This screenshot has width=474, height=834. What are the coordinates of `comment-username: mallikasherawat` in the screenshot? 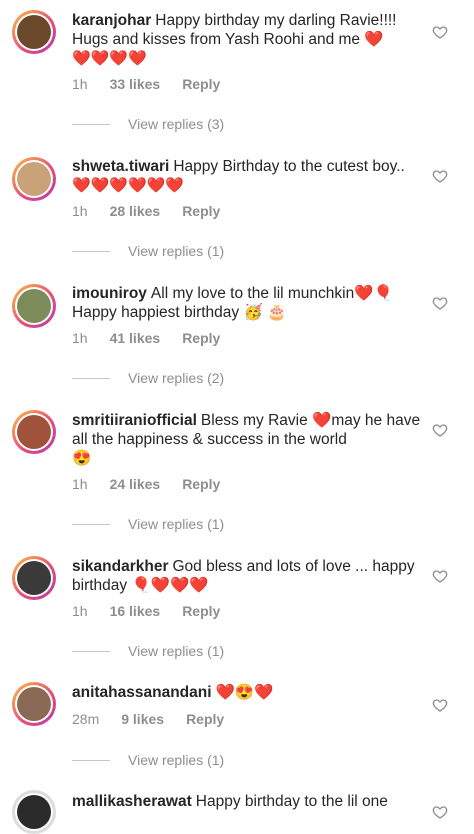 It's located at (132, 801).